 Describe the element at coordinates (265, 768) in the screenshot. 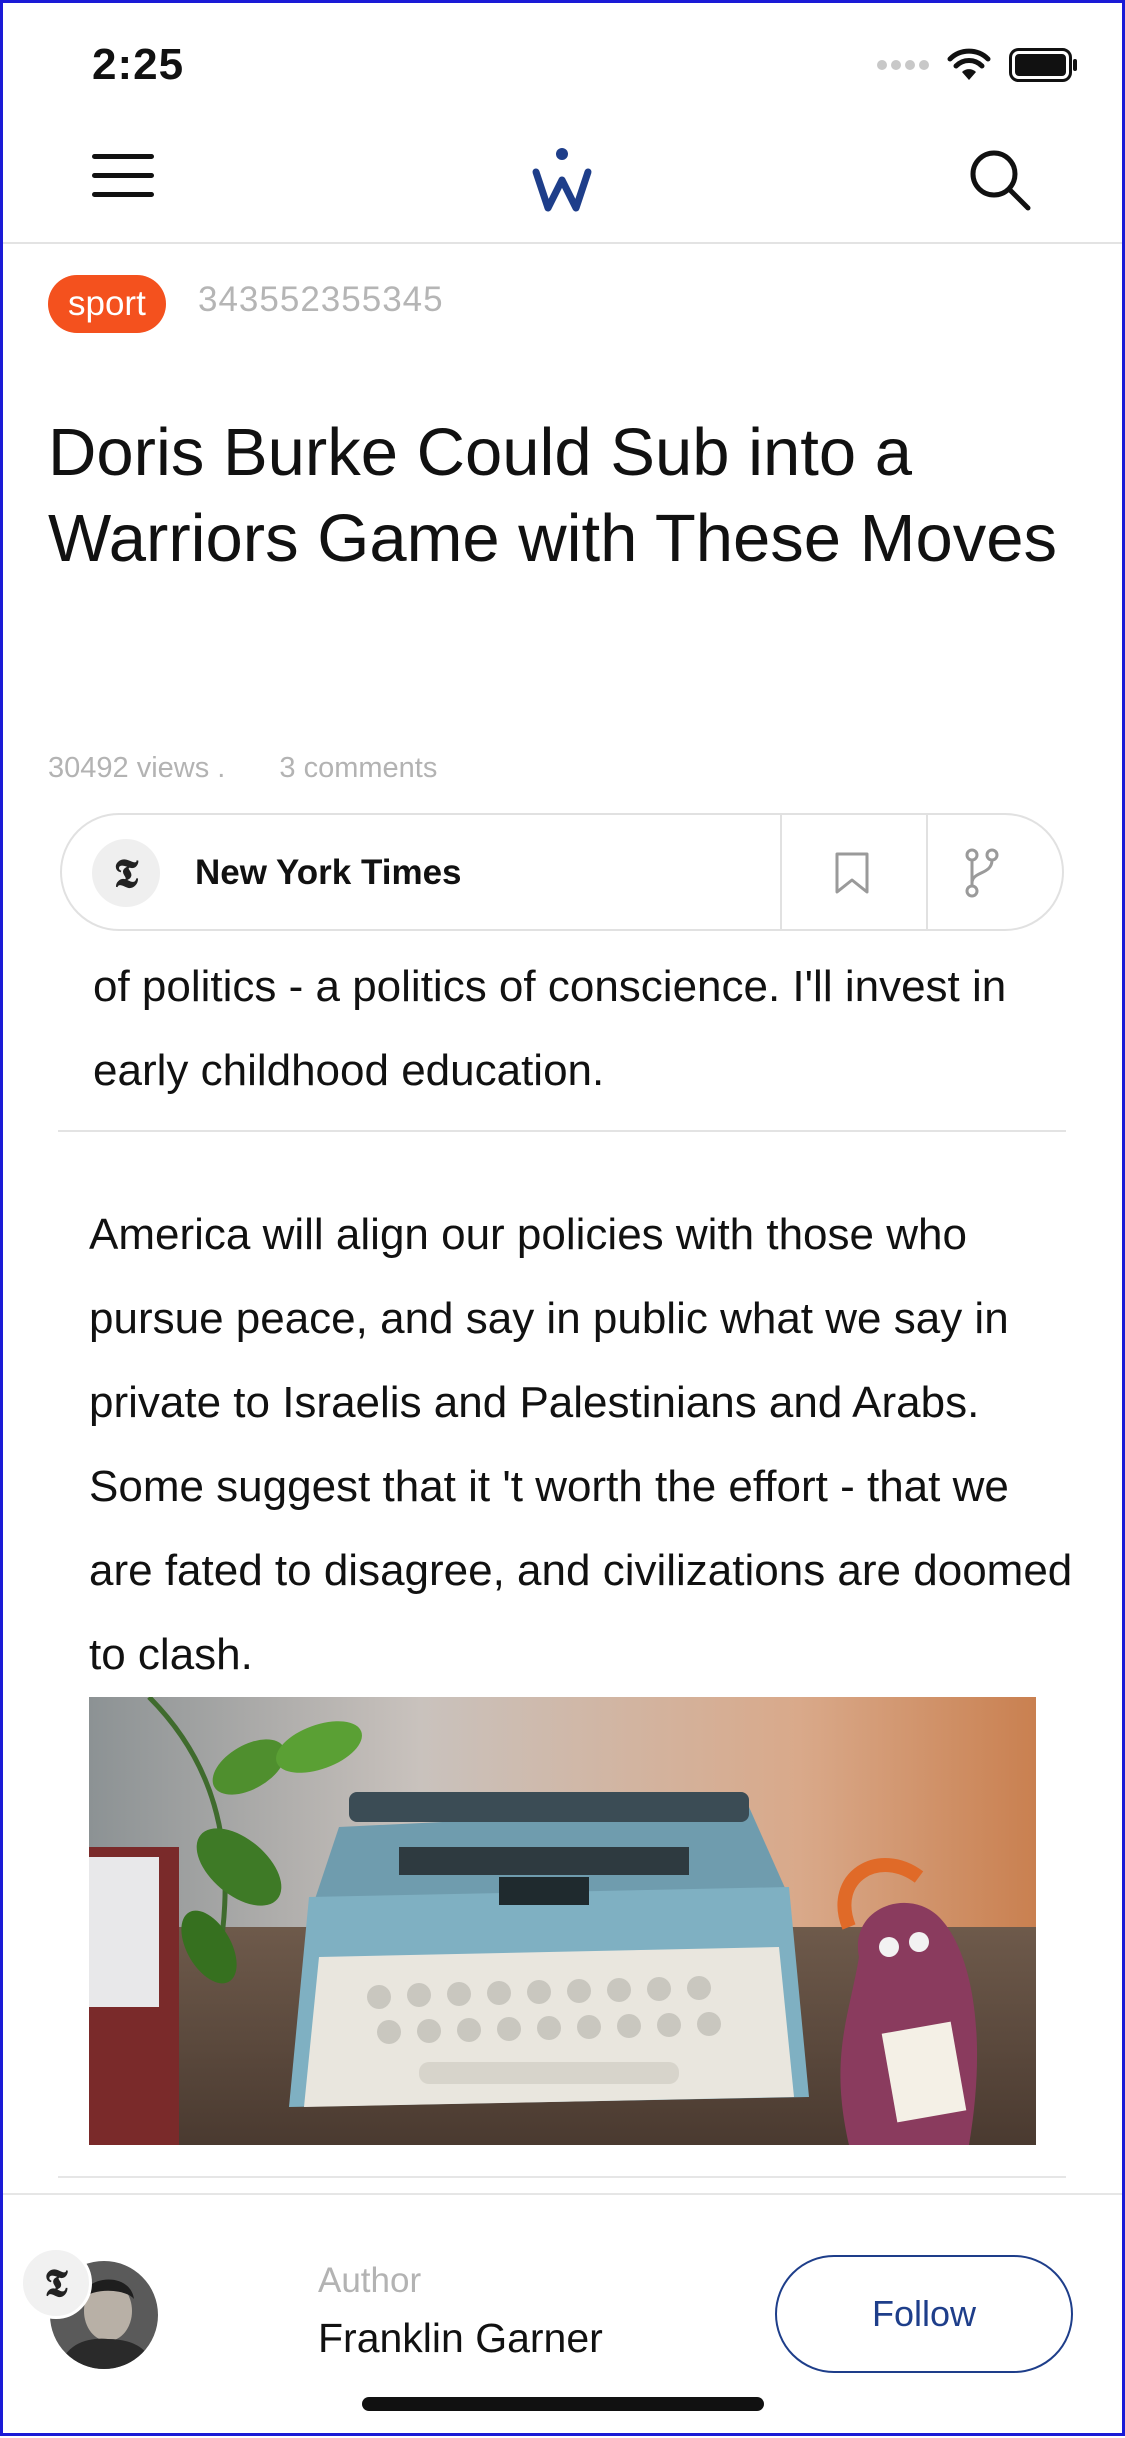

I see `article-stats: 30492 views . 3 comments` at that location.